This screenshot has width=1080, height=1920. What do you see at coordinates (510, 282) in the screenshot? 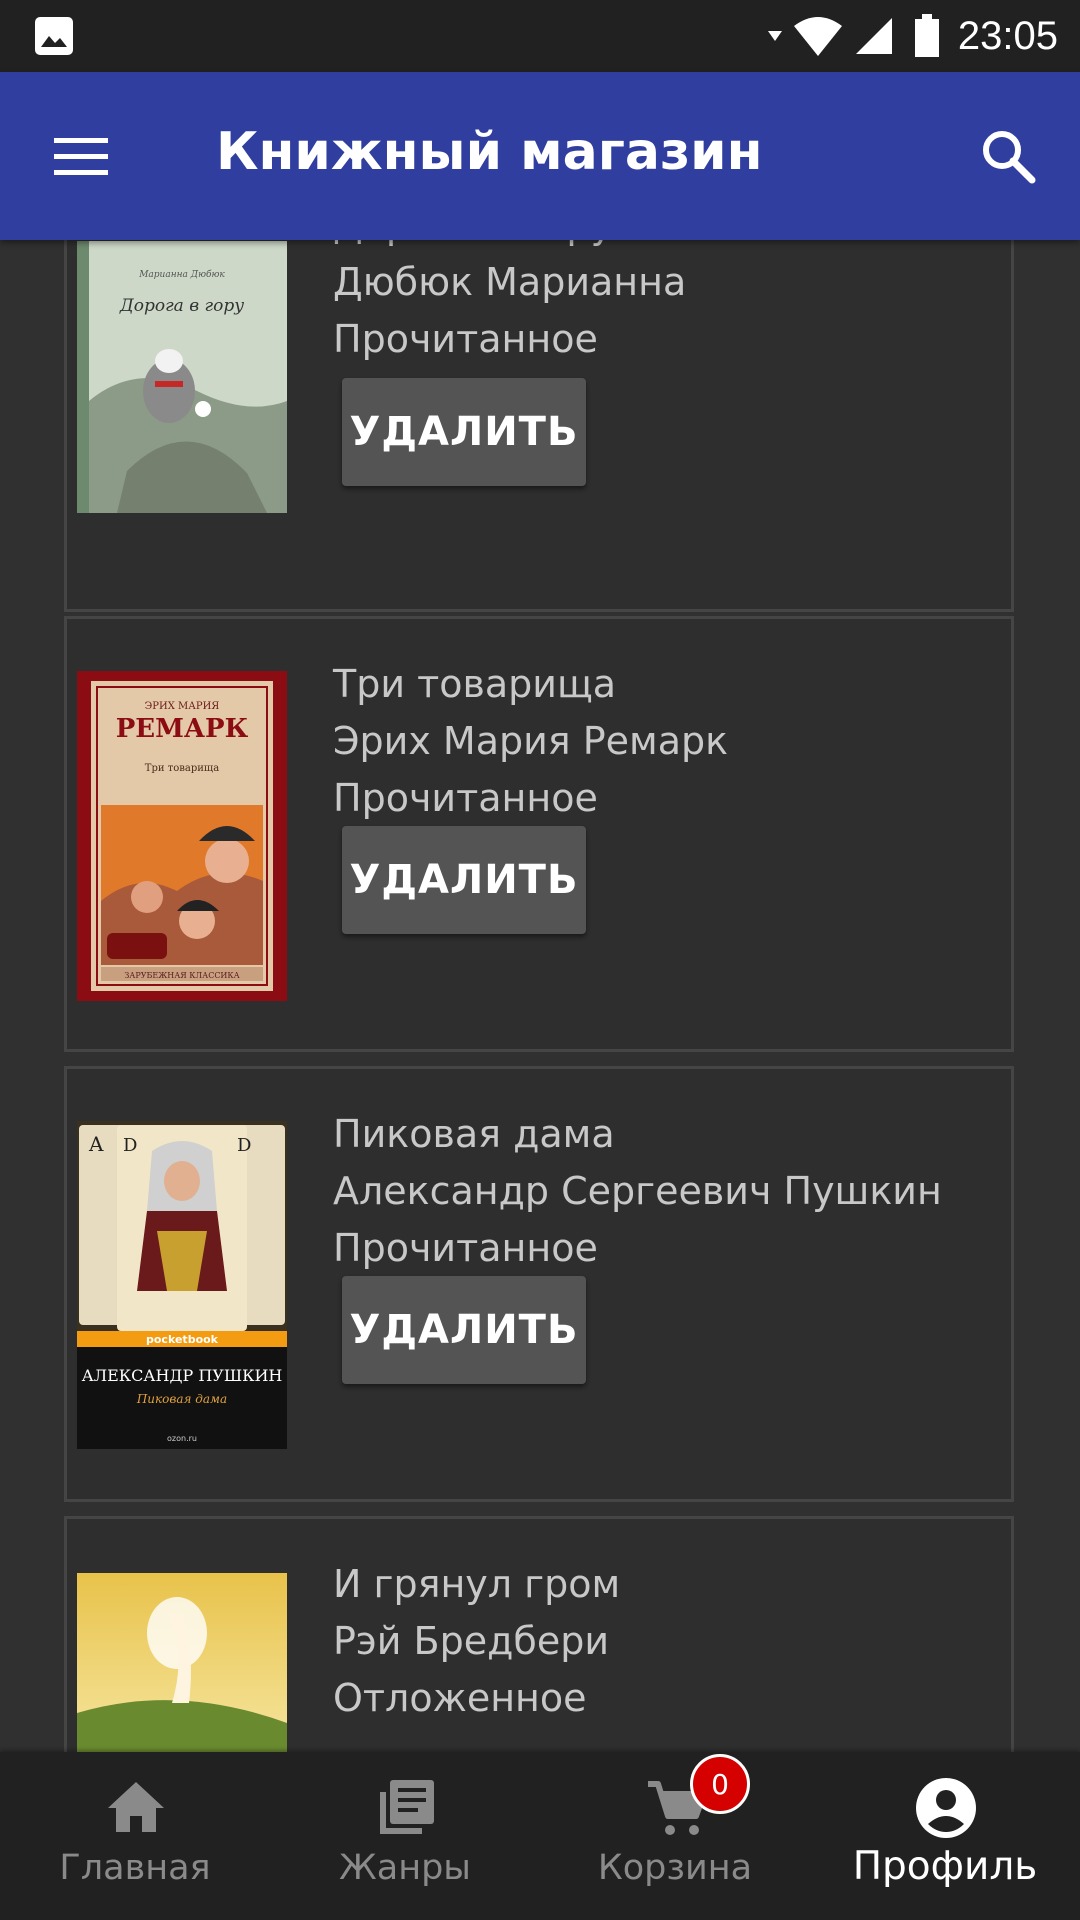
I see `book-author: Дюбюк Марианна` at bounding box center [510, 282].